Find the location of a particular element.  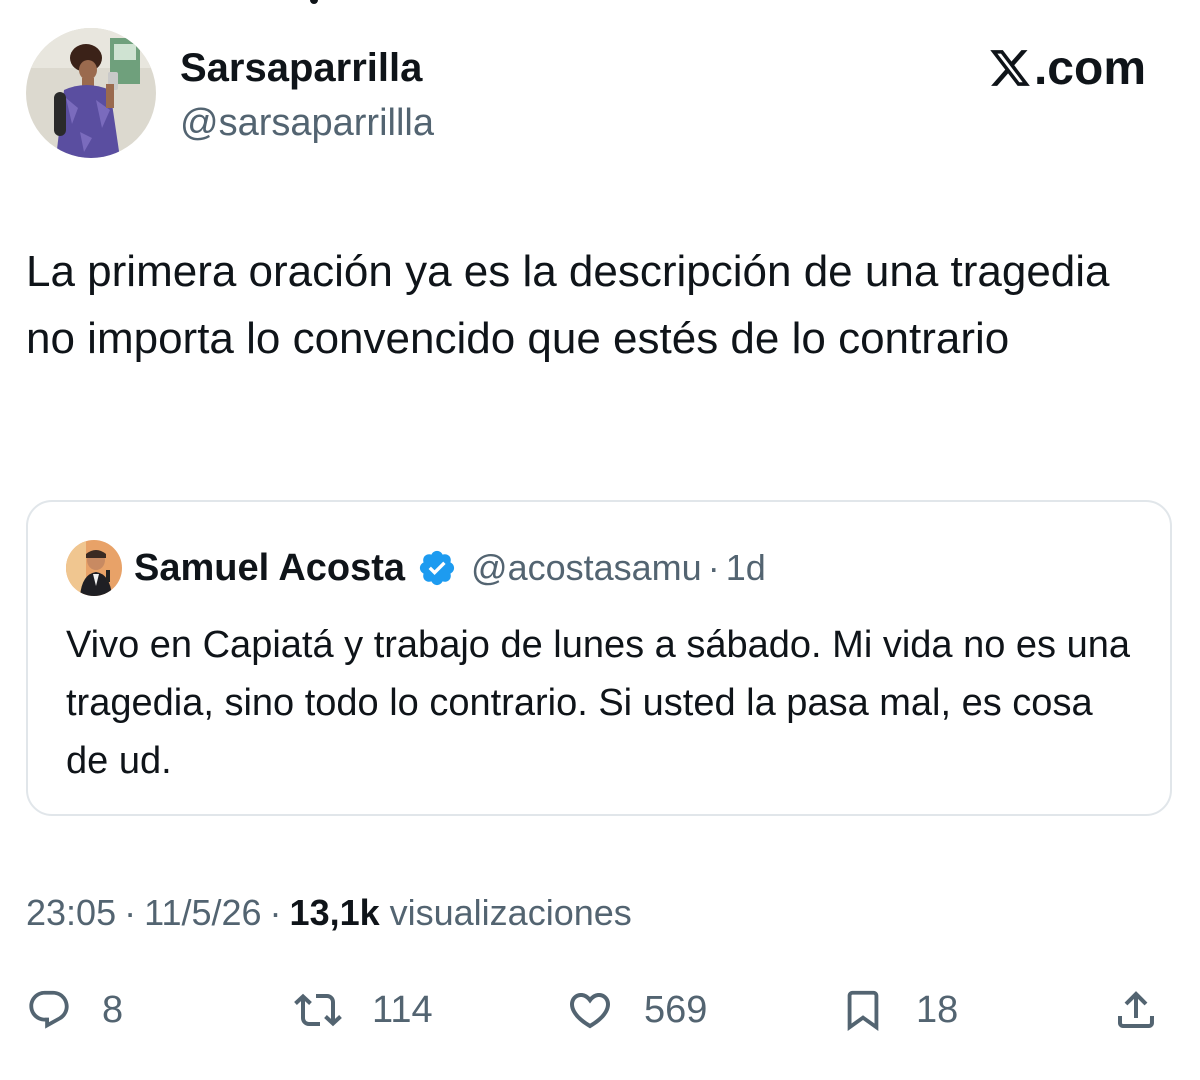

tweet-time: 23:05 is located at coordinates (71, 913).